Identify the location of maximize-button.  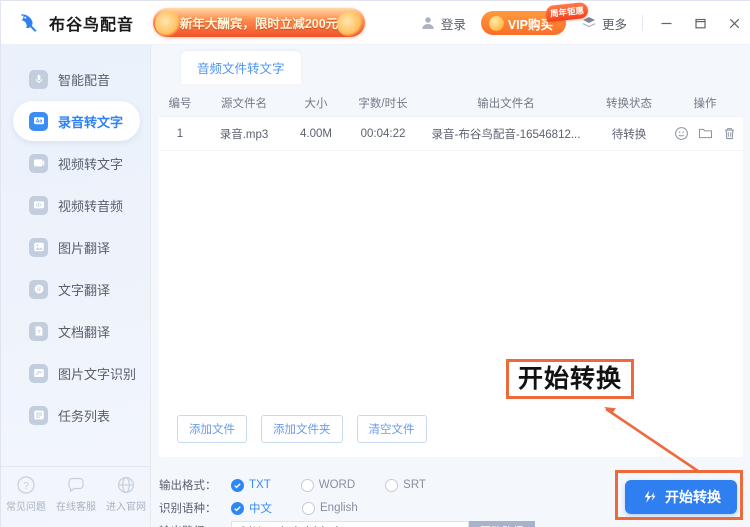
(700, 23).